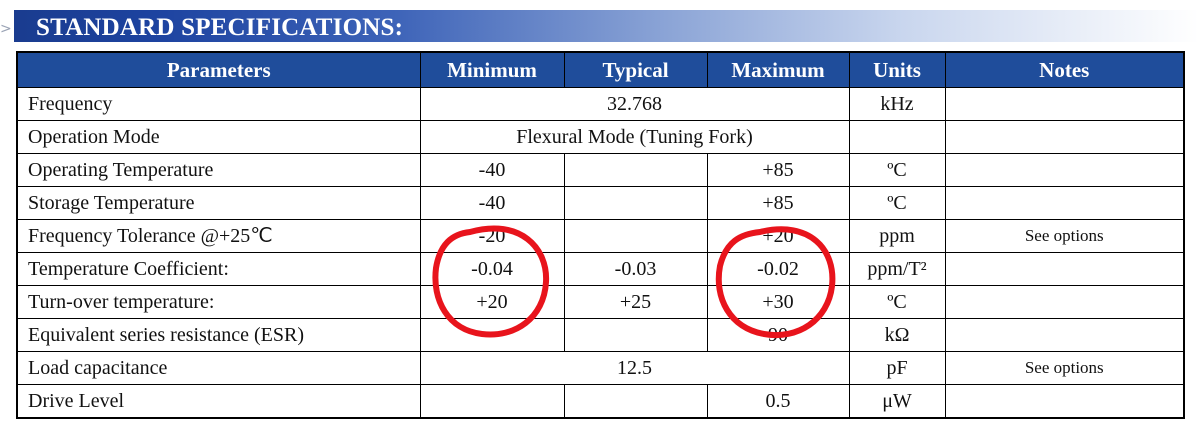 The height and width of the screenshot is (441, 1199). Describe the element at coordinates (634, 104) in the screenshot. I see `value-cell: 32.768` at that location.